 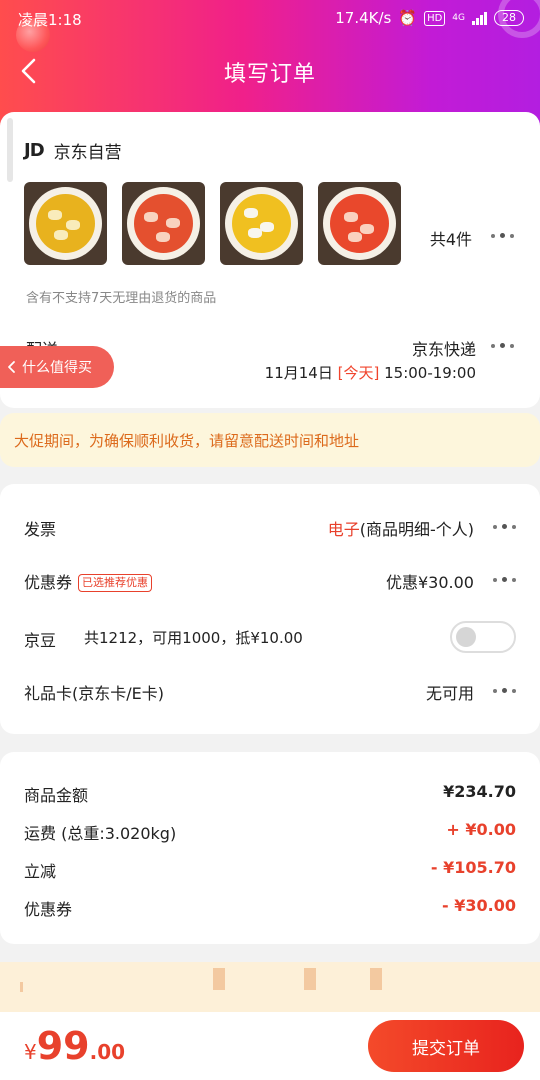 What do you see at coordinates (449, 693) in the screenshot?
I see `gift-card-value: 无可用` at bounding box center [449, 693].